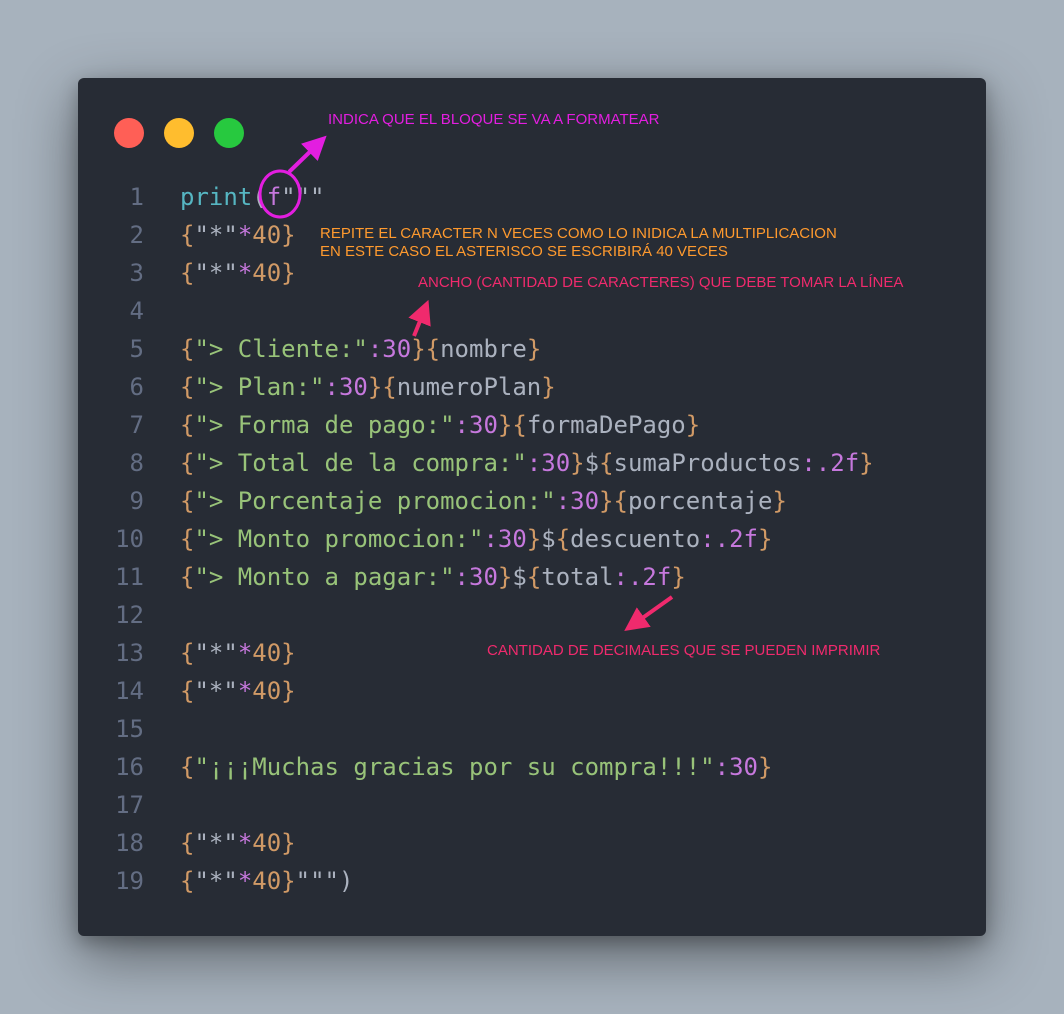  What do you see at coordinates (136, 425) in the screenshot?
I see `line-number: 7` at bounding box center [136, 425].